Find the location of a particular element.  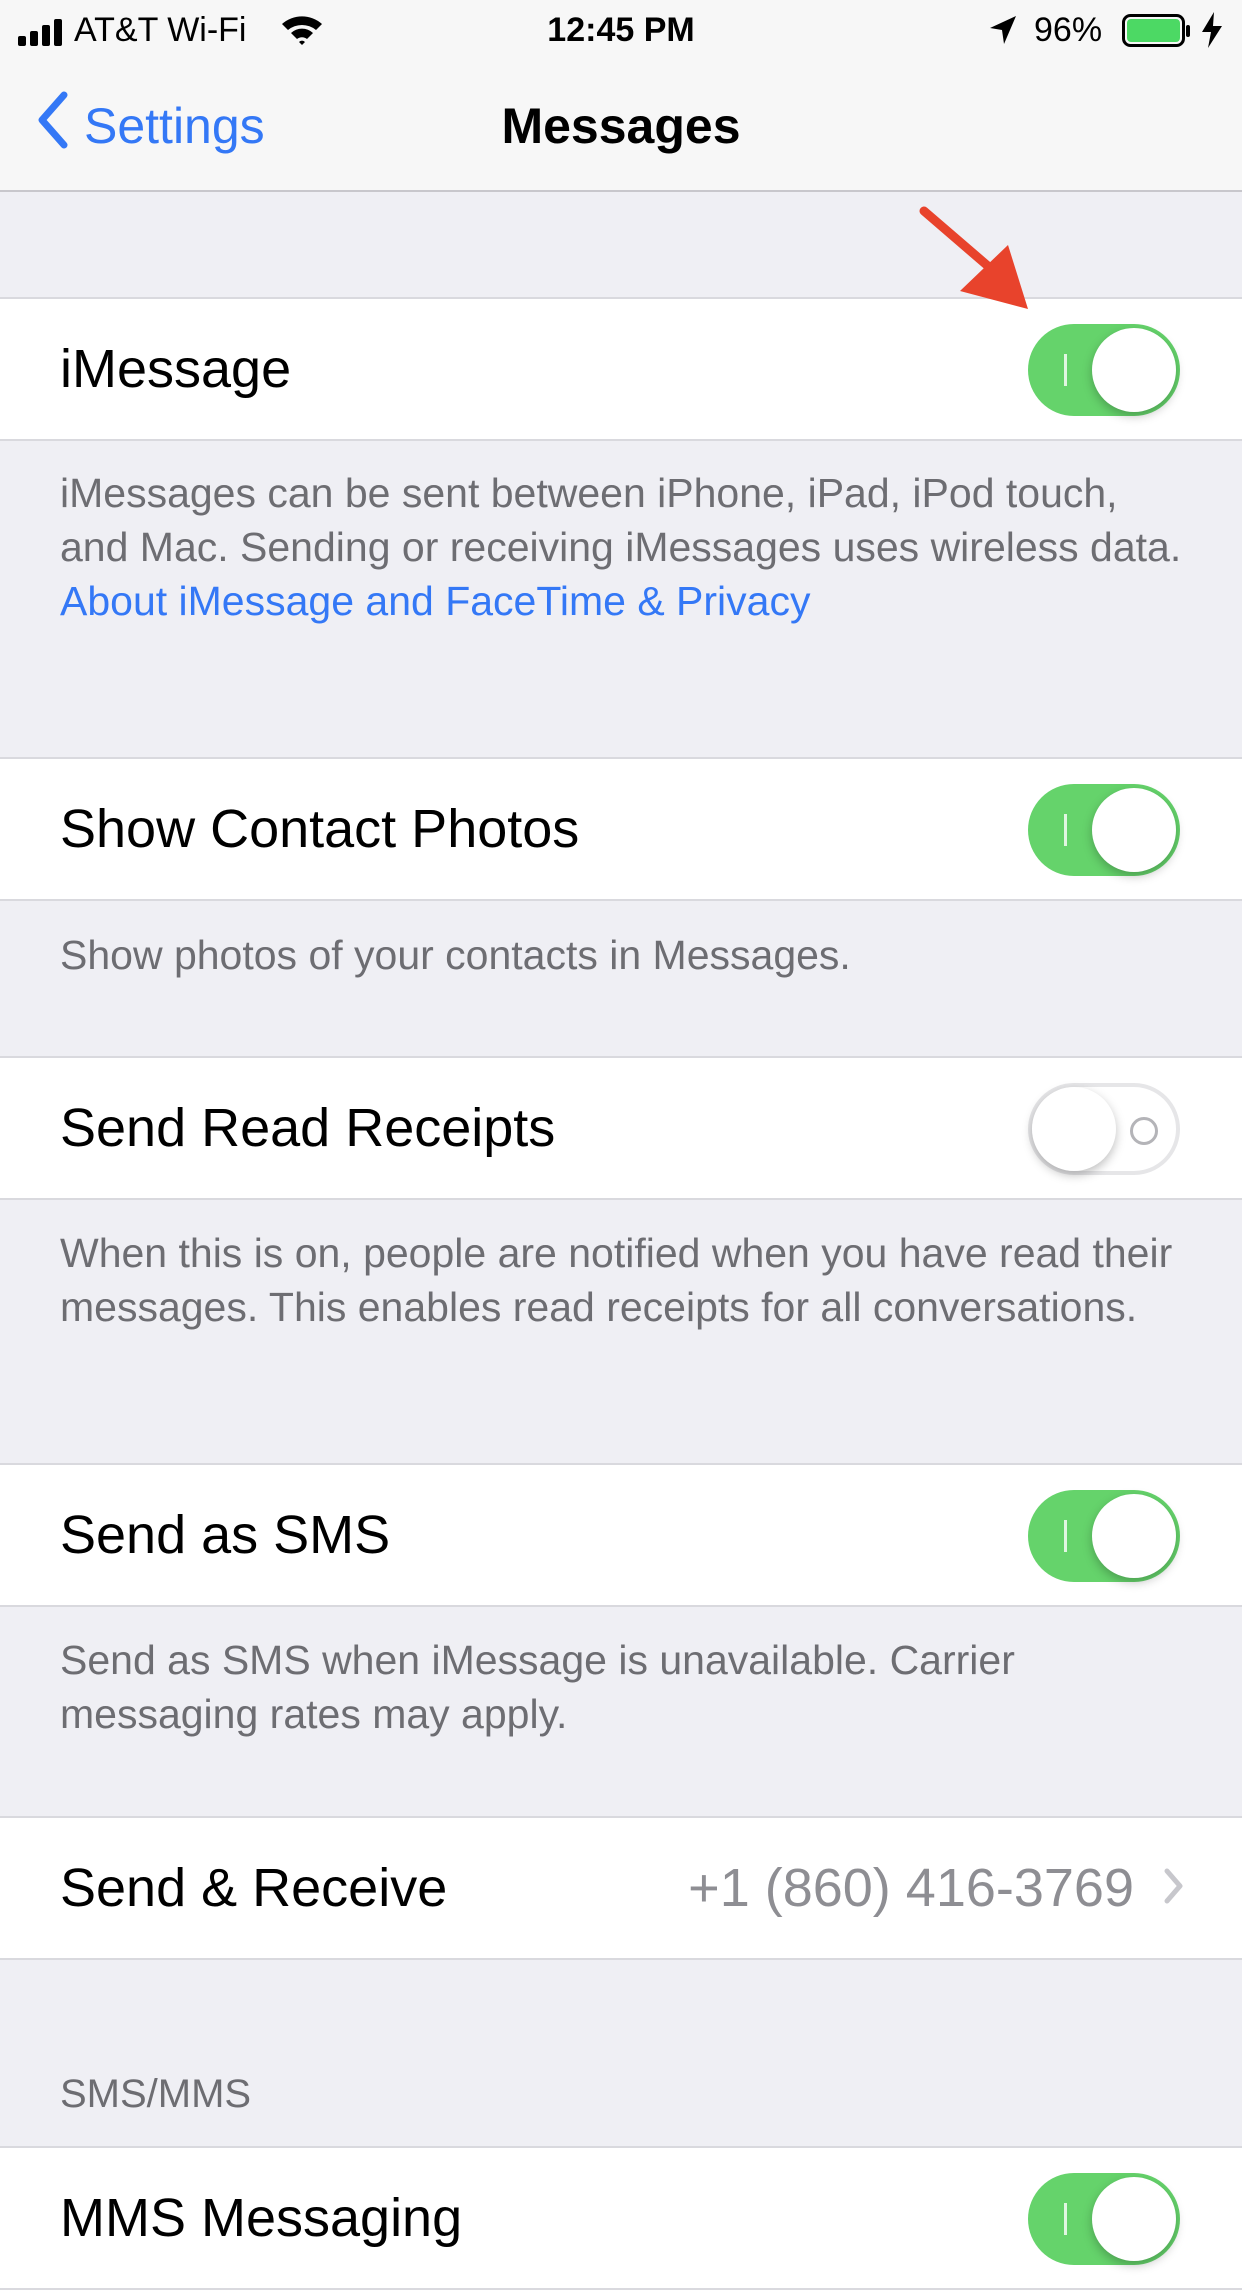

send-as-sms-toggle is located at coordinates (1104, 1536).